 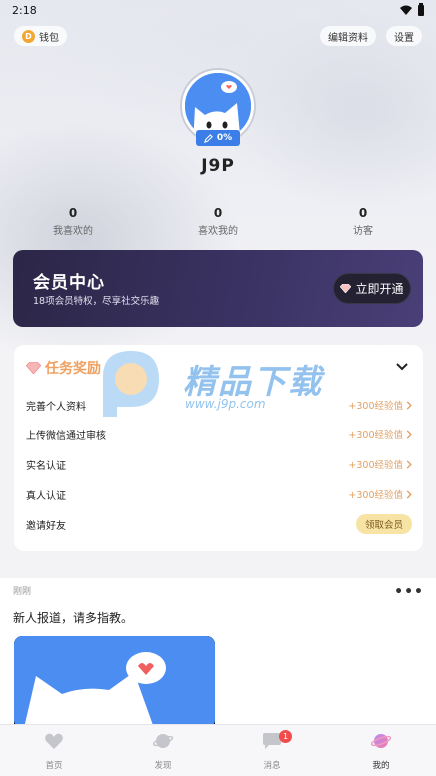 What do you see at coordinates (218, 231) in the screenshot?
I see `stat-label: 喜欢我的` at bounding box center [218, 231].